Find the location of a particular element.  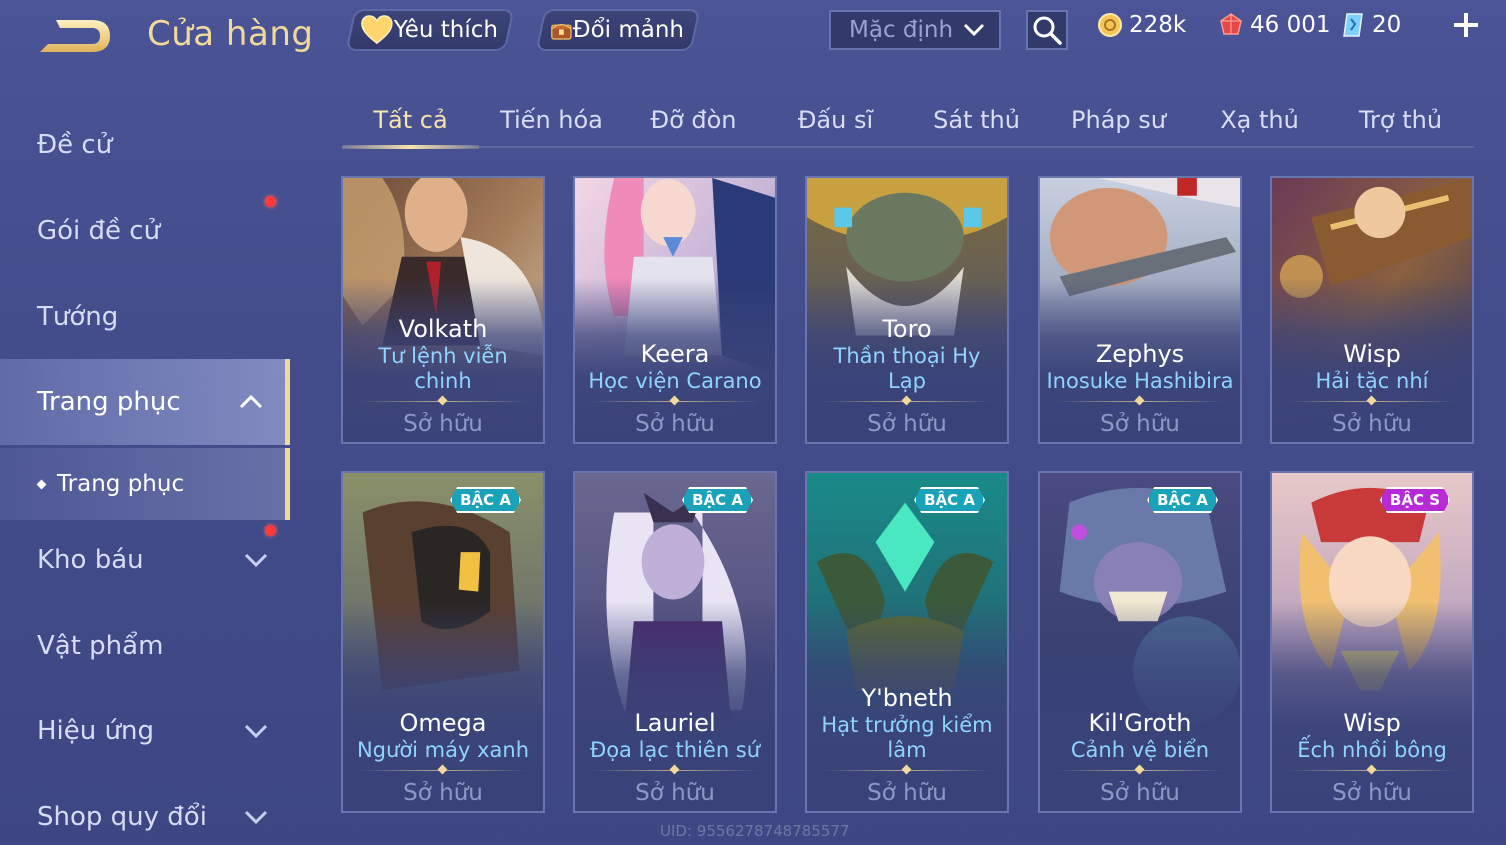

hero-name: Wisp is located at coordinates (1372, 723).